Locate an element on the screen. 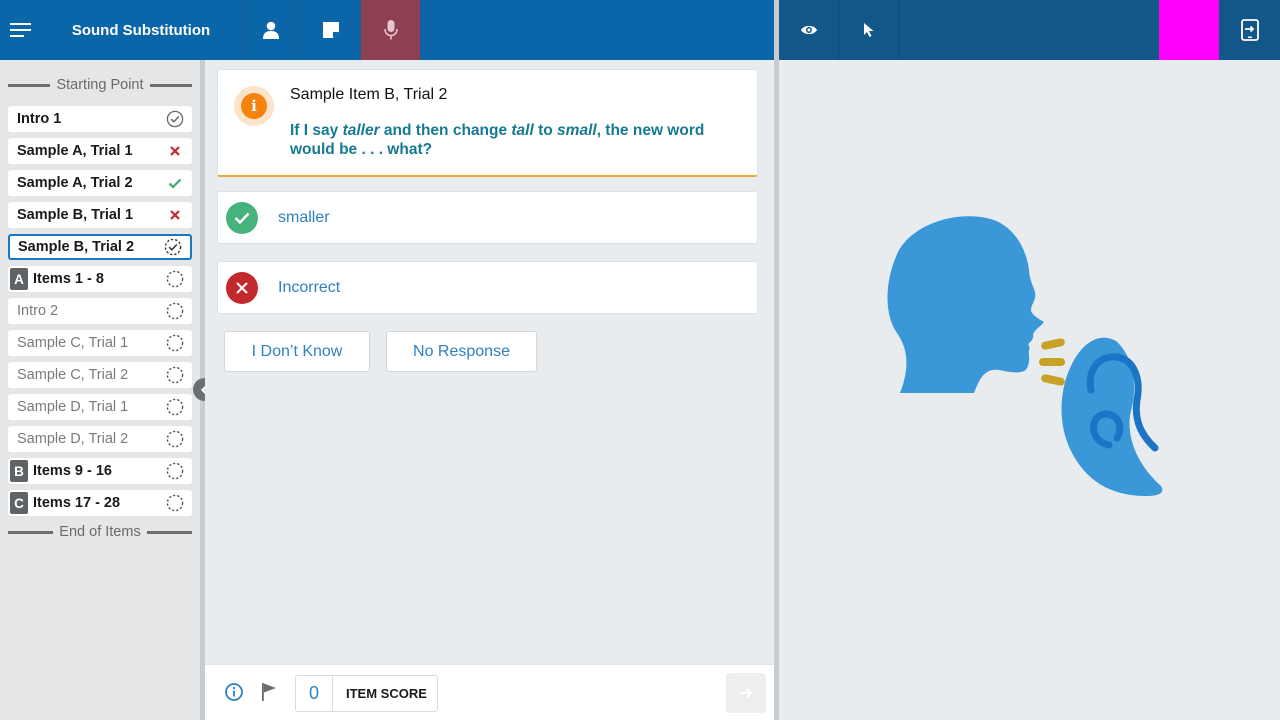  top-toolbar: Sound Substitution is located at coordinates (387, 30).